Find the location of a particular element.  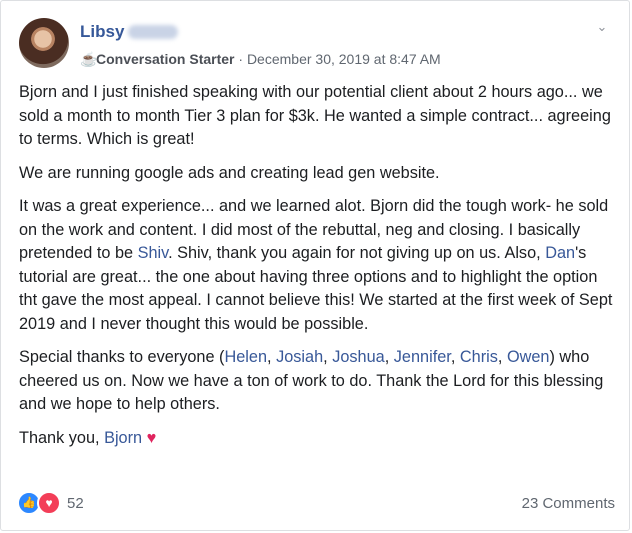

author-lastname-redacted is located at coordinates (153, 32).